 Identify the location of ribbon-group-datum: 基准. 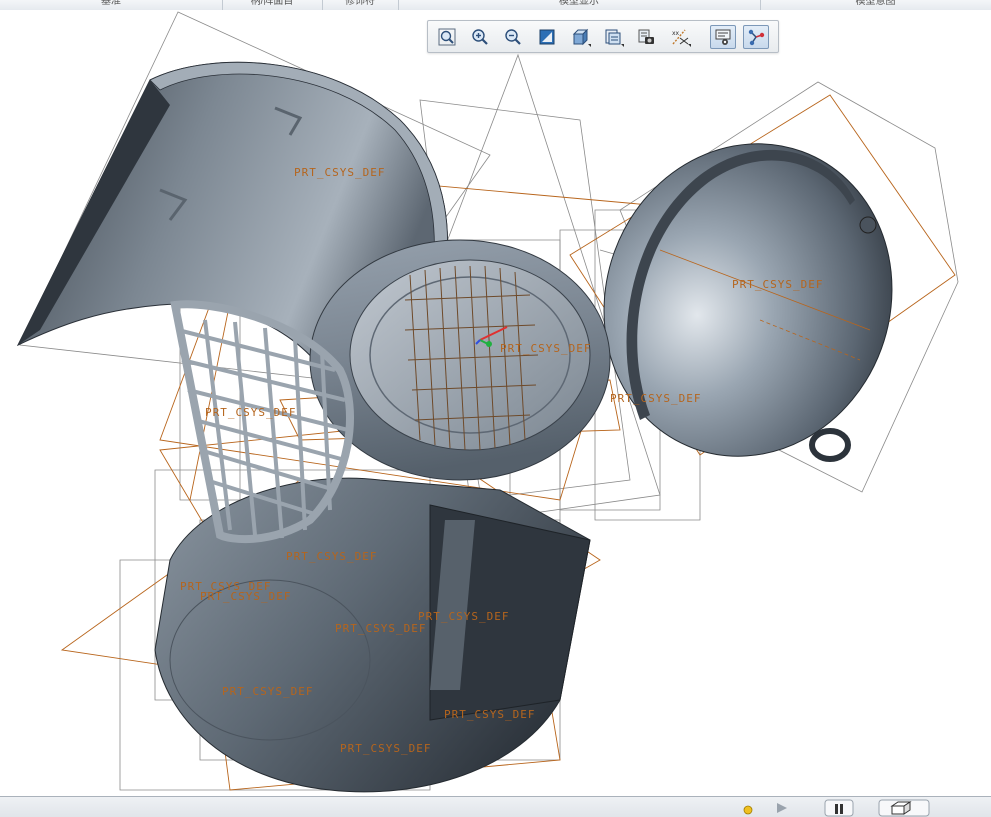
(111, 5).